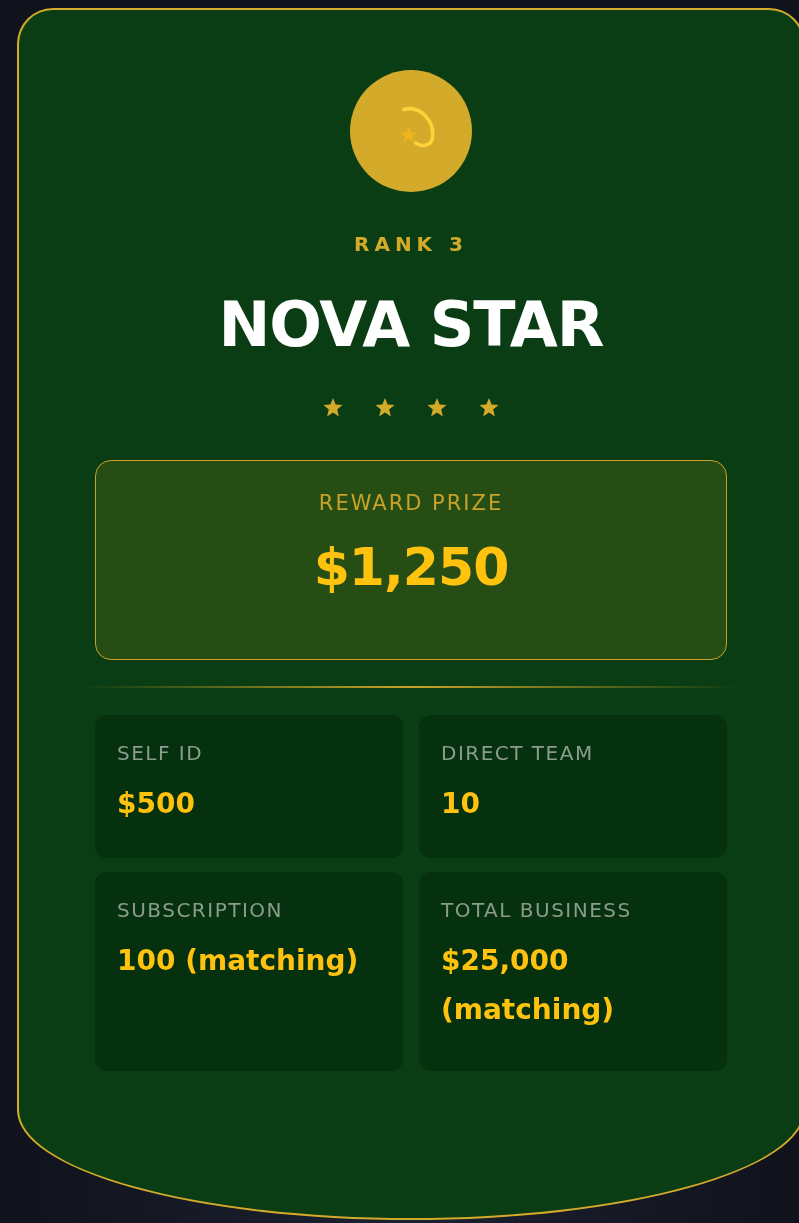 The image size is (799, 1223). Describe the element at coordinates (528, 985) in the screenshot. I see `requirement-value: $25,000 (matching)` at that location.